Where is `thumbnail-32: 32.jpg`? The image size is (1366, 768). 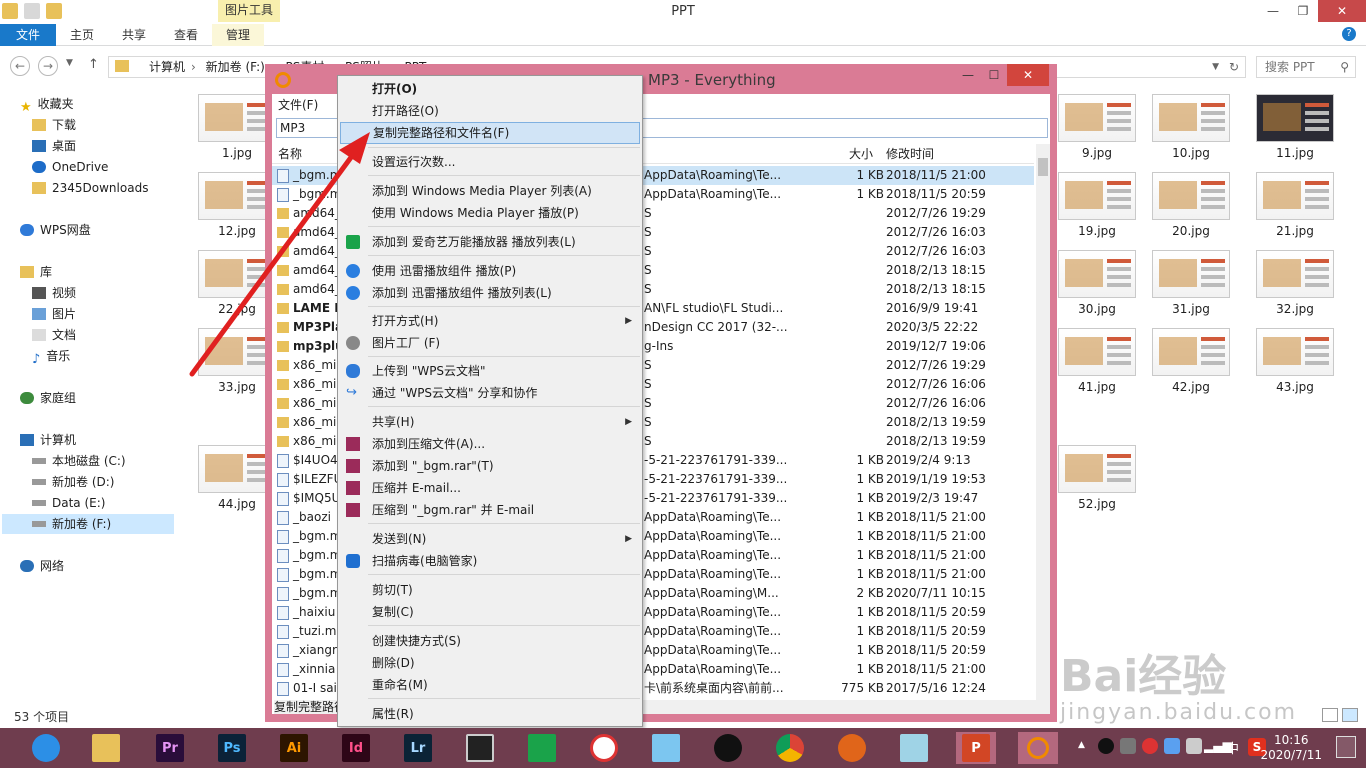 thumbnail-32: 32.jpg is located at coordinates (1295, 283).